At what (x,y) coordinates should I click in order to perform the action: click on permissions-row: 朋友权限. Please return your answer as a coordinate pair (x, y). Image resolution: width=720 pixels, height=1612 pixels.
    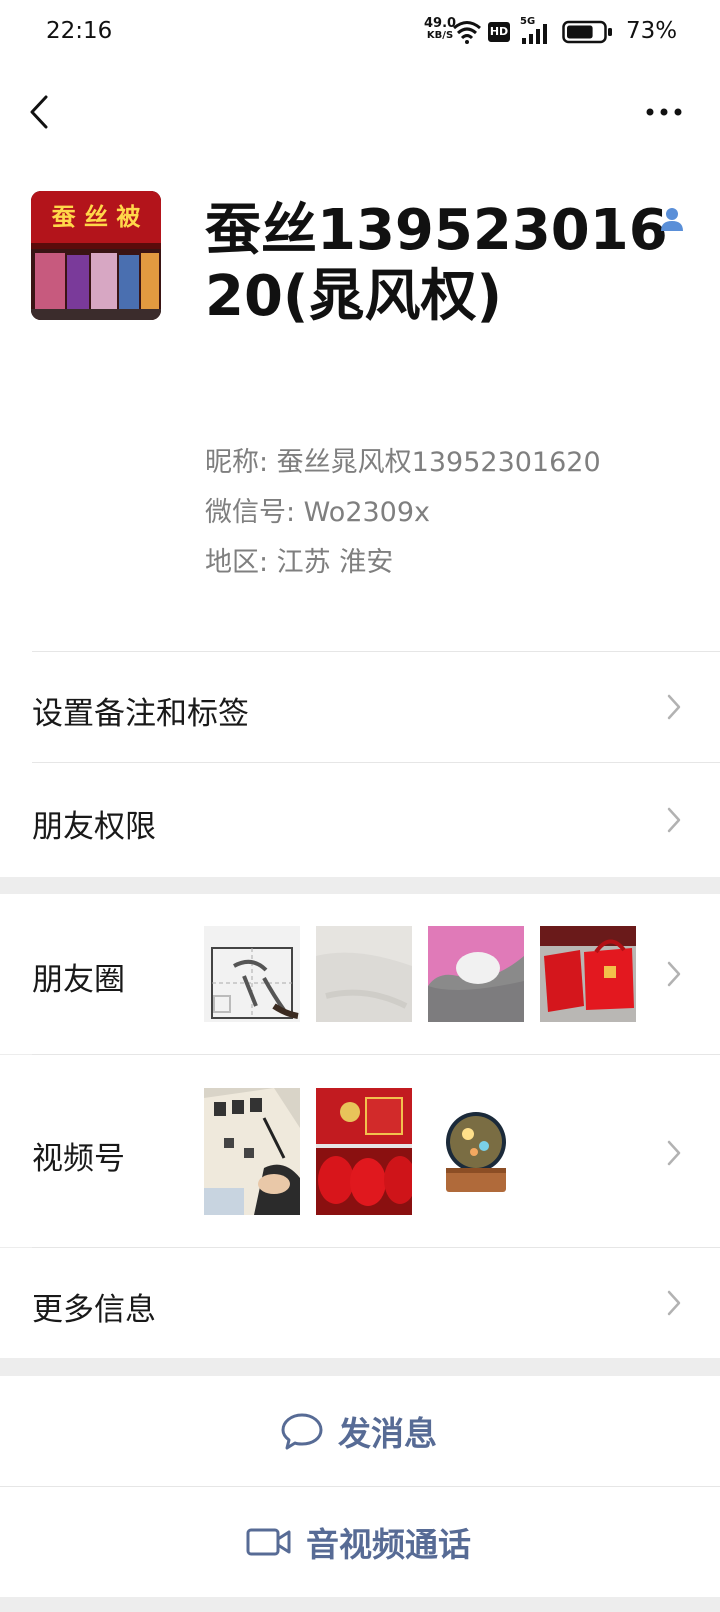
    Looking at the image, I should click on (360, 820).